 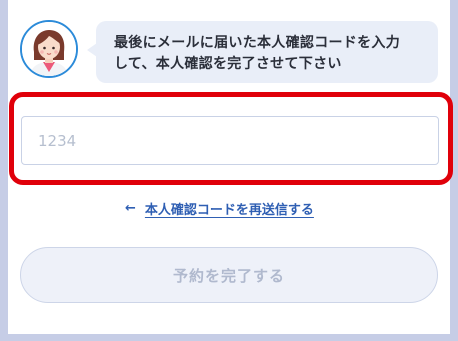 What do you see at coordinates (262, 52) in the screenshot?
I see `instruction-speech-bubble: 最後にメールに届いた本人確認コードを入力 して、本人確認を完了させて下さい` at bounding box center [262, 52].